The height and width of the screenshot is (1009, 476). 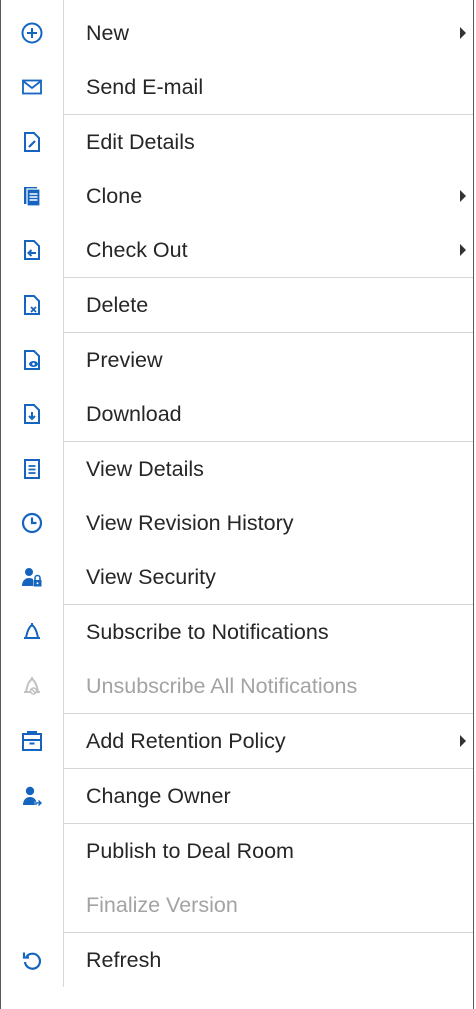 I want to click on menu-item-finalize-version: Finalize Version, so click(x=237, y=905).